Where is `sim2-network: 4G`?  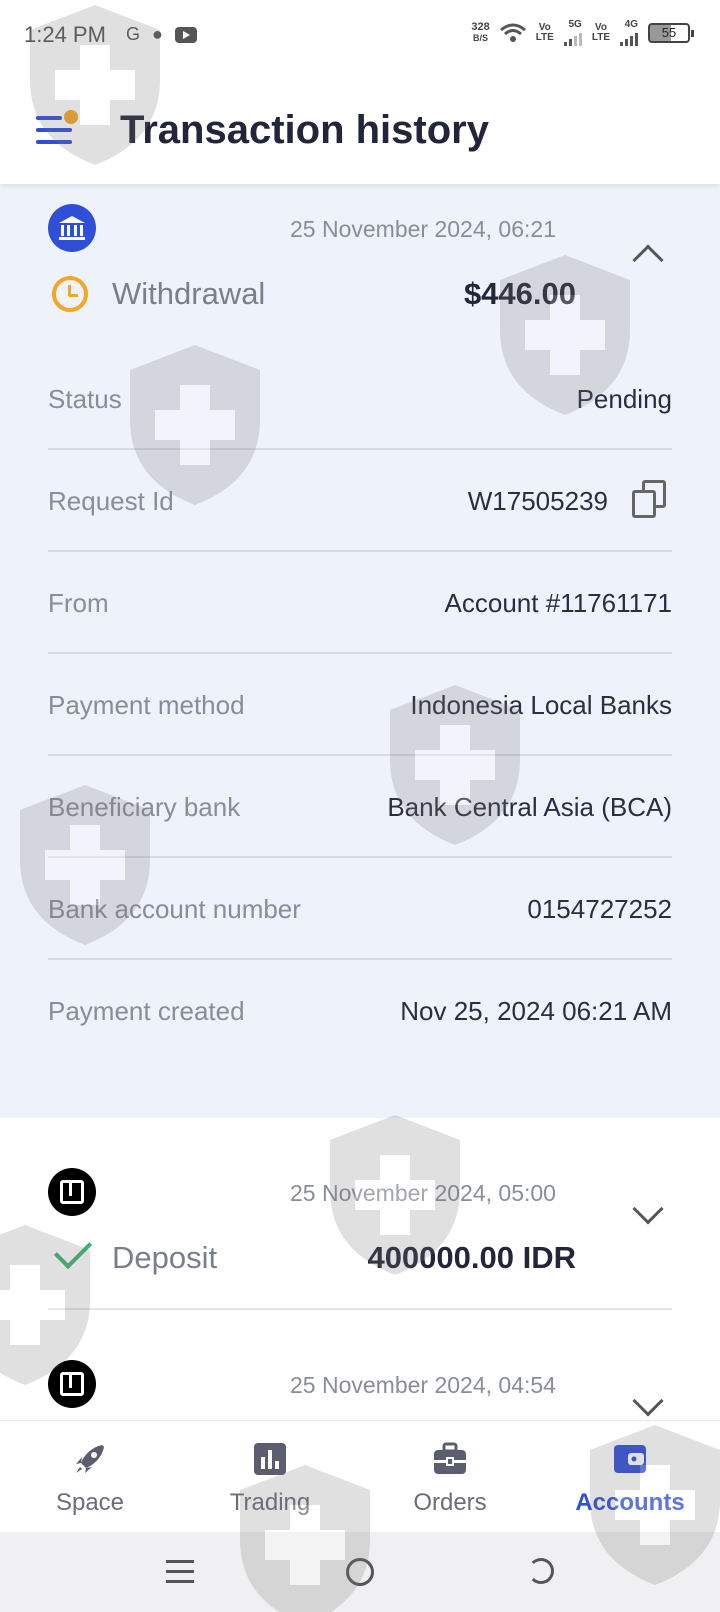 sim2-network: 4G is located at coordinates (631, 24).